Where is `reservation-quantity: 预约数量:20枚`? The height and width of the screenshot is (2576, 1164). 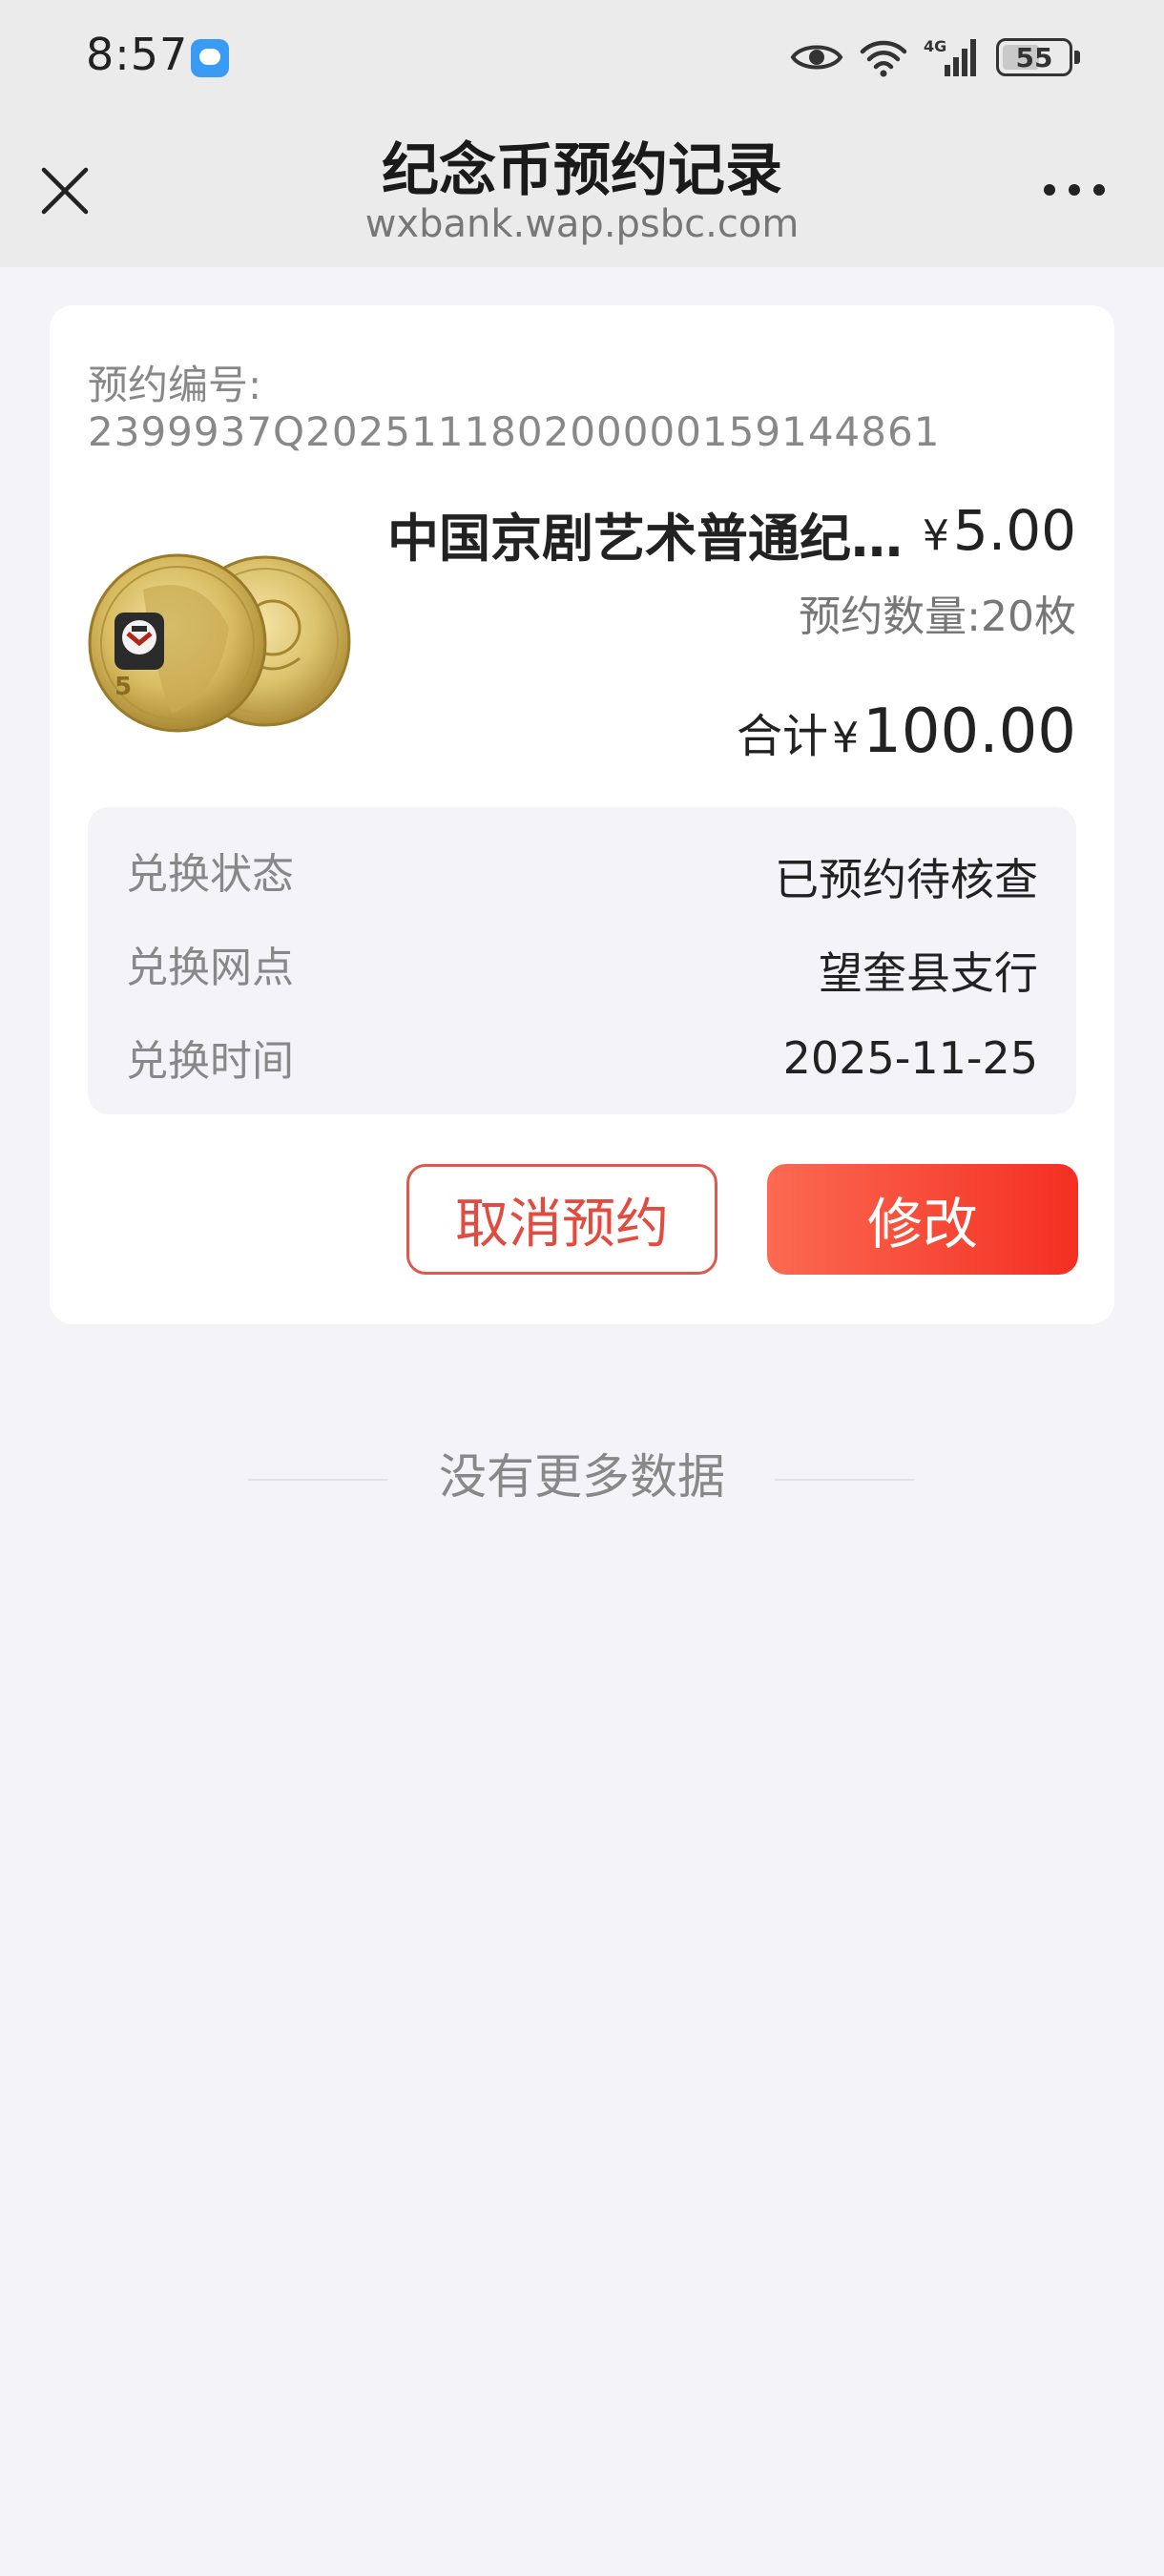 reservation-quantity: 预约数量:20枚 is located at coordinates (937, 612).